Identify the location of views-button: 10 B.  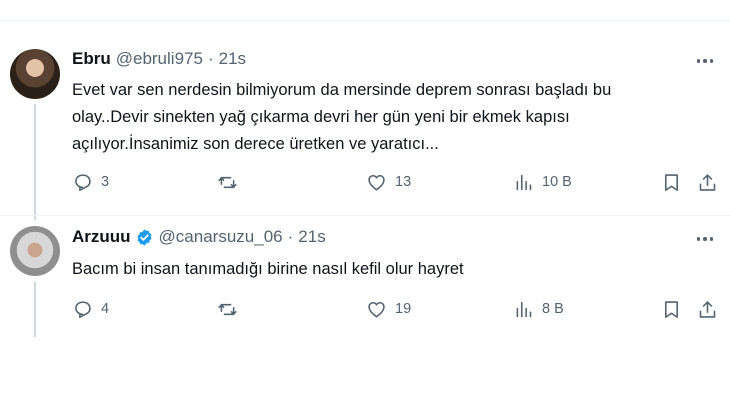
(542, 182).